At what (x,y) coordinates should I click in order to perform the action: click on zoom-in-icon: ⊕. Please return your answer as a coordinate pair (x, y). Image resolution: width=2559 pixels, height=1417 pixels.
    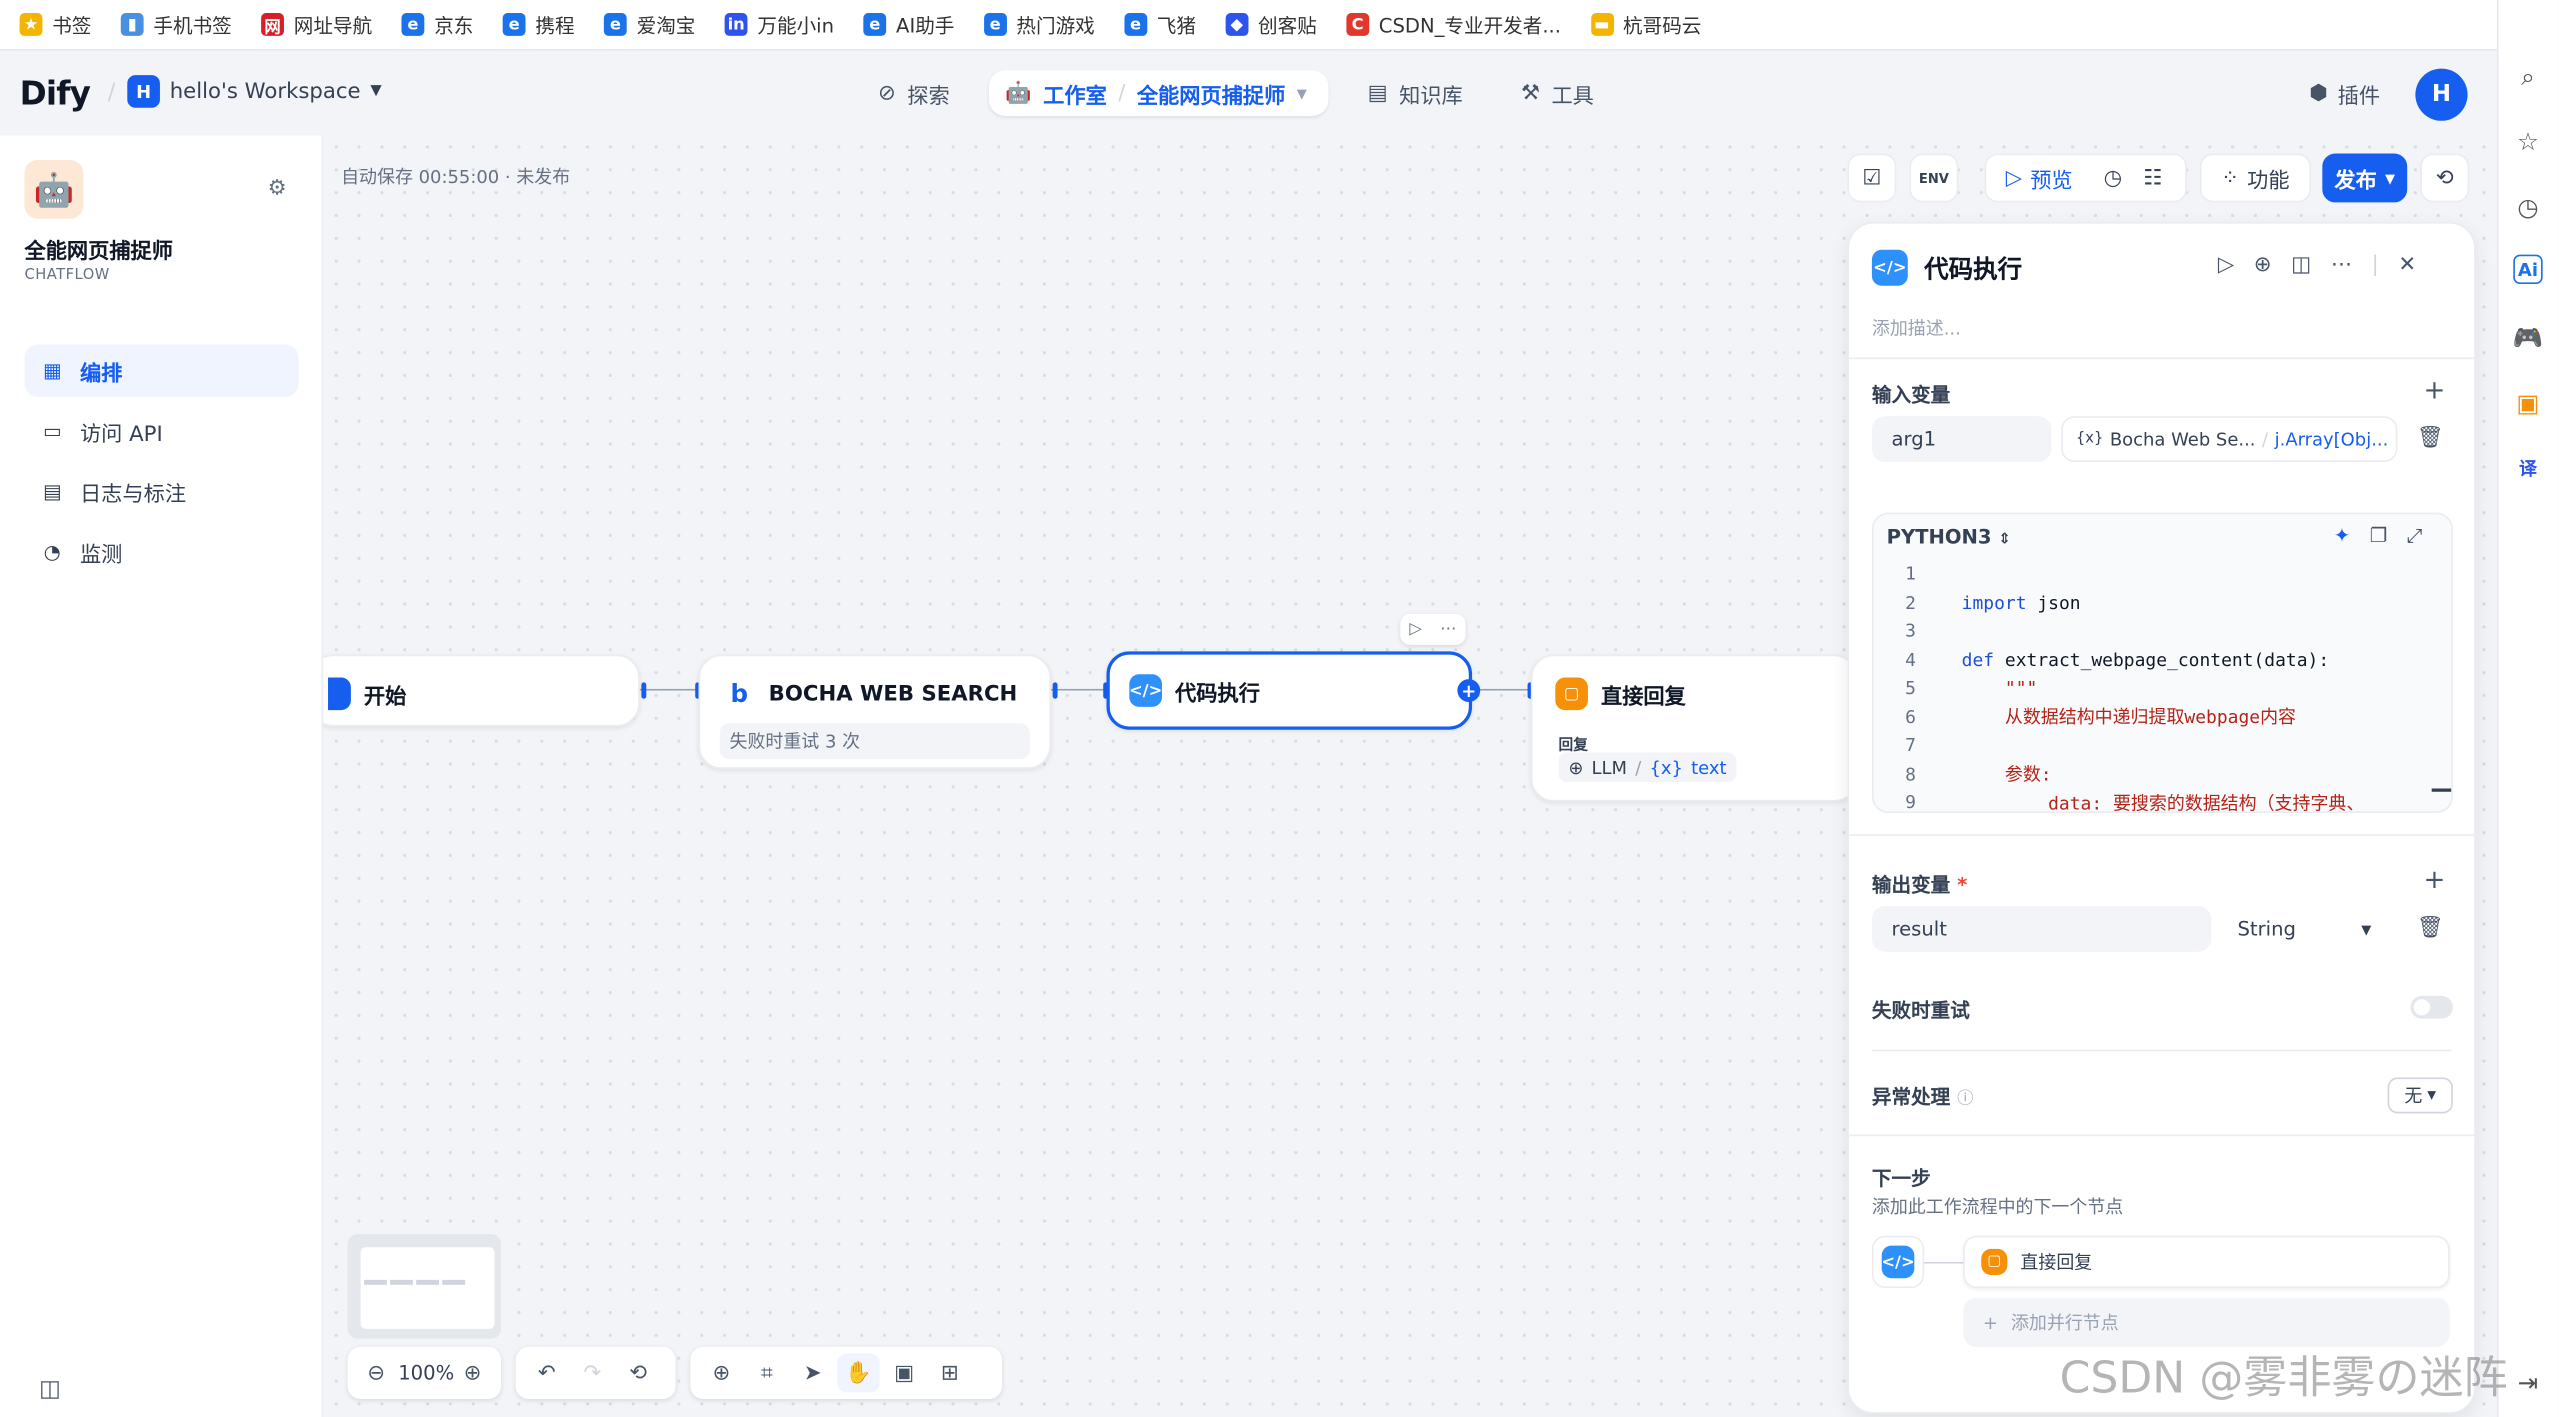
    Looking at the image, I should click on (473, 1372).